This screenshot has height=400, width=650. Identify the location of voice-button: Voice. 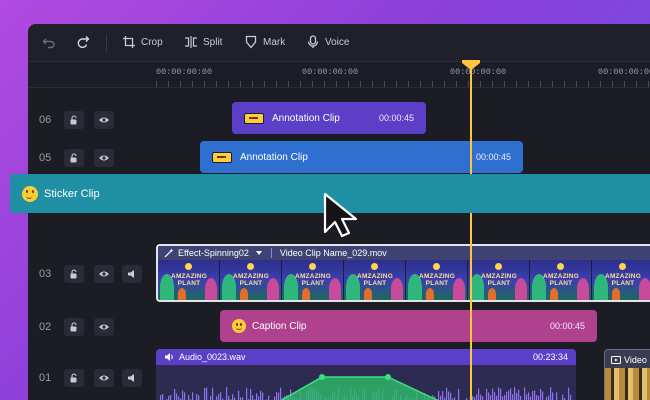
(327, 42).